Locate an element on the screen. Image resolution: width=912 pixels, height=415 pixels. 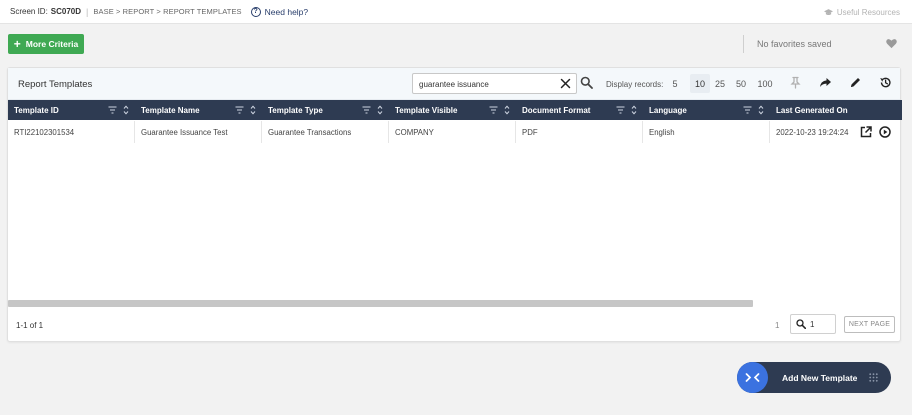
more-criteria-label: More Criteria is located at coordinates (52, 44).